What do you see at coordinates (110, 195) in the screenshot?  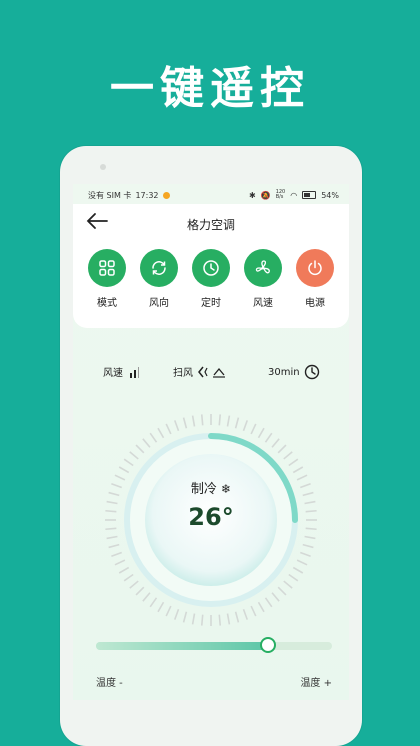 I see `carrier-text: 没有 SIM 卡` at bounding box center [110, 195].